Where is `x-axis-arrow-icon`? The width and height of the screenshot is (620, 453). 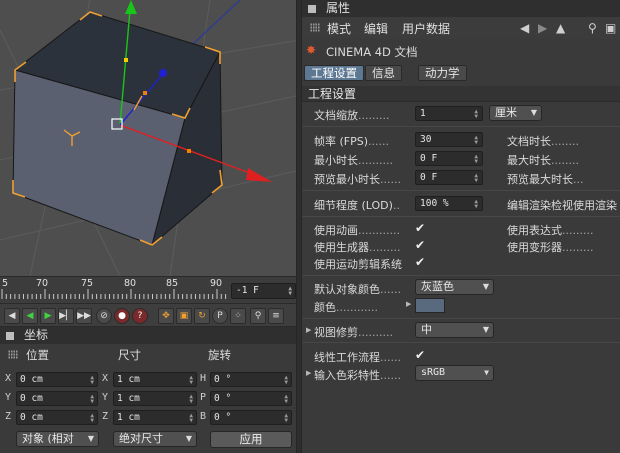 x-axis-arrow-icon is located at coordinates (259, 175).